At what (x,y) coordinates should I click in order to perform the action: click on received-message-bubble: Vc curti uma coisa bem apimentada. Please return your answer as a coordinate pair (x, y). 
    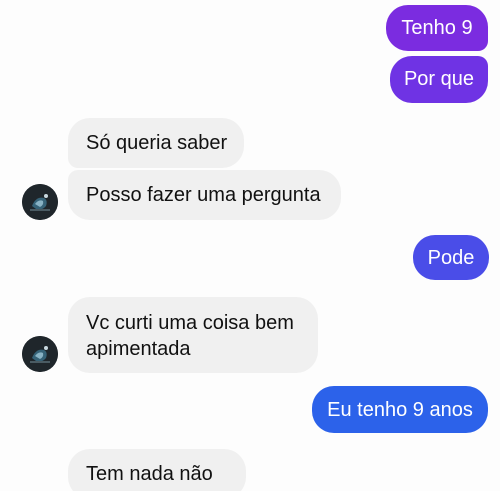
    Looking at the image, I should click on (193, 335).